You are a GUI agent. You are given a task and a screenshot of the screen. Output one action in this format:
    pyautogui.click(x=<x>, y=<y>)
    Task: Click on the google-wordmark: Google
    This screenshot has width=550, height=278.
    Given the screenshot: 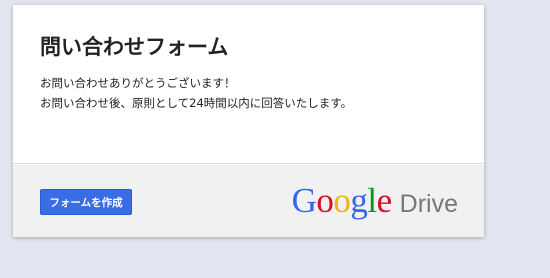 What is the action you would take?
    pyautogui.click(x=342, y=201)
    